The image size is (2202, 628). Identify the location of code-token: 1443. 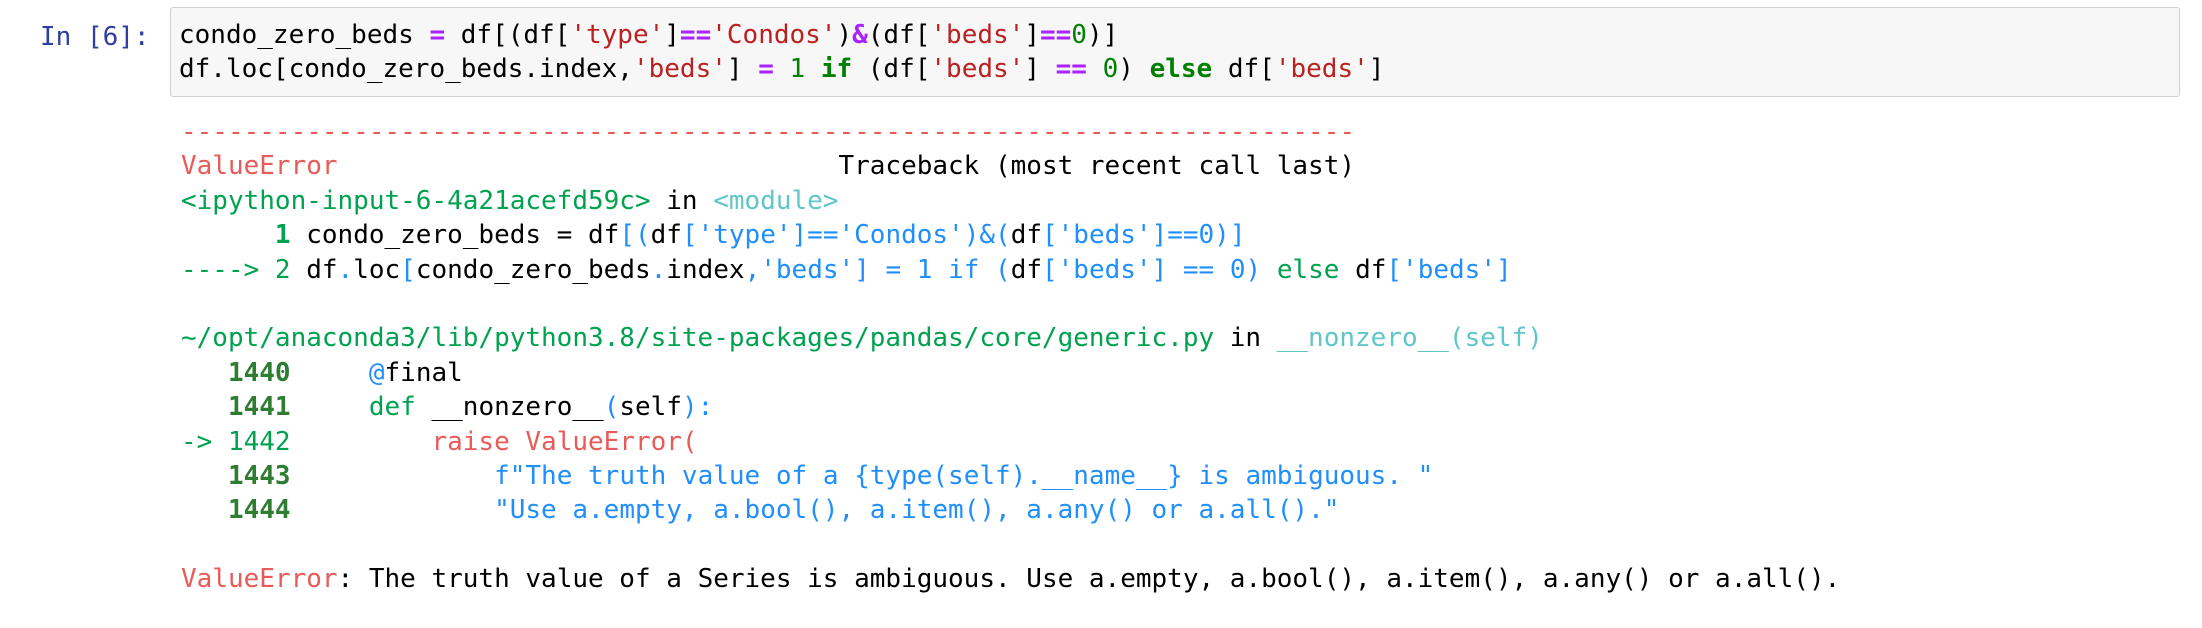
(259, 475).